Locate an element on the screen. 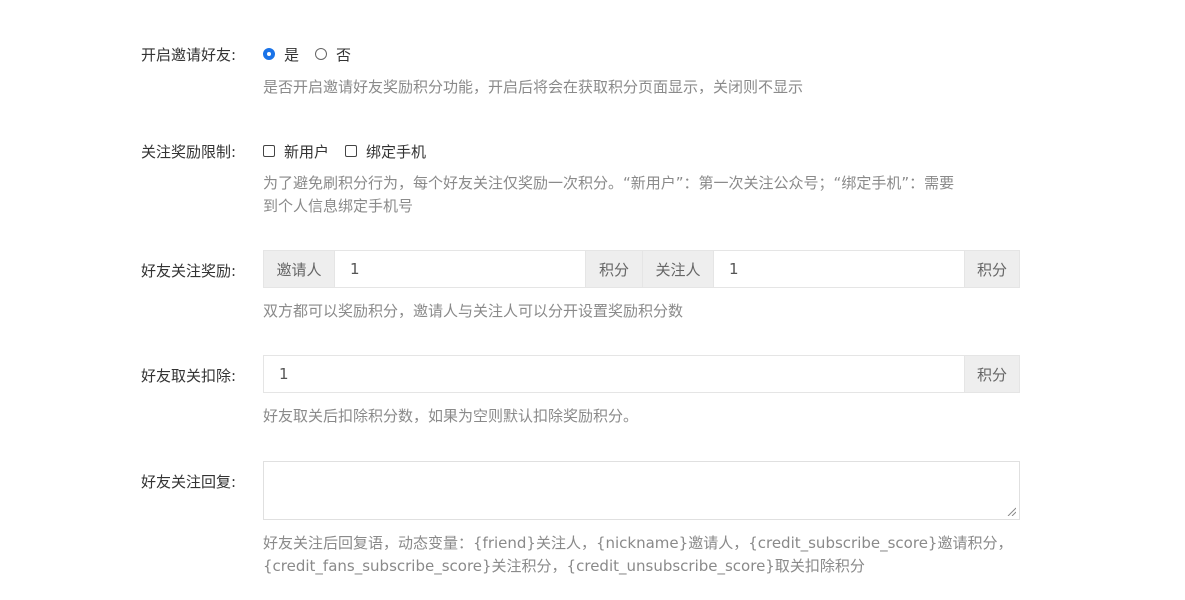 This screenshot has width=1185, height=600. limit-new-user-checkbox is located at coordinates (269, 151).